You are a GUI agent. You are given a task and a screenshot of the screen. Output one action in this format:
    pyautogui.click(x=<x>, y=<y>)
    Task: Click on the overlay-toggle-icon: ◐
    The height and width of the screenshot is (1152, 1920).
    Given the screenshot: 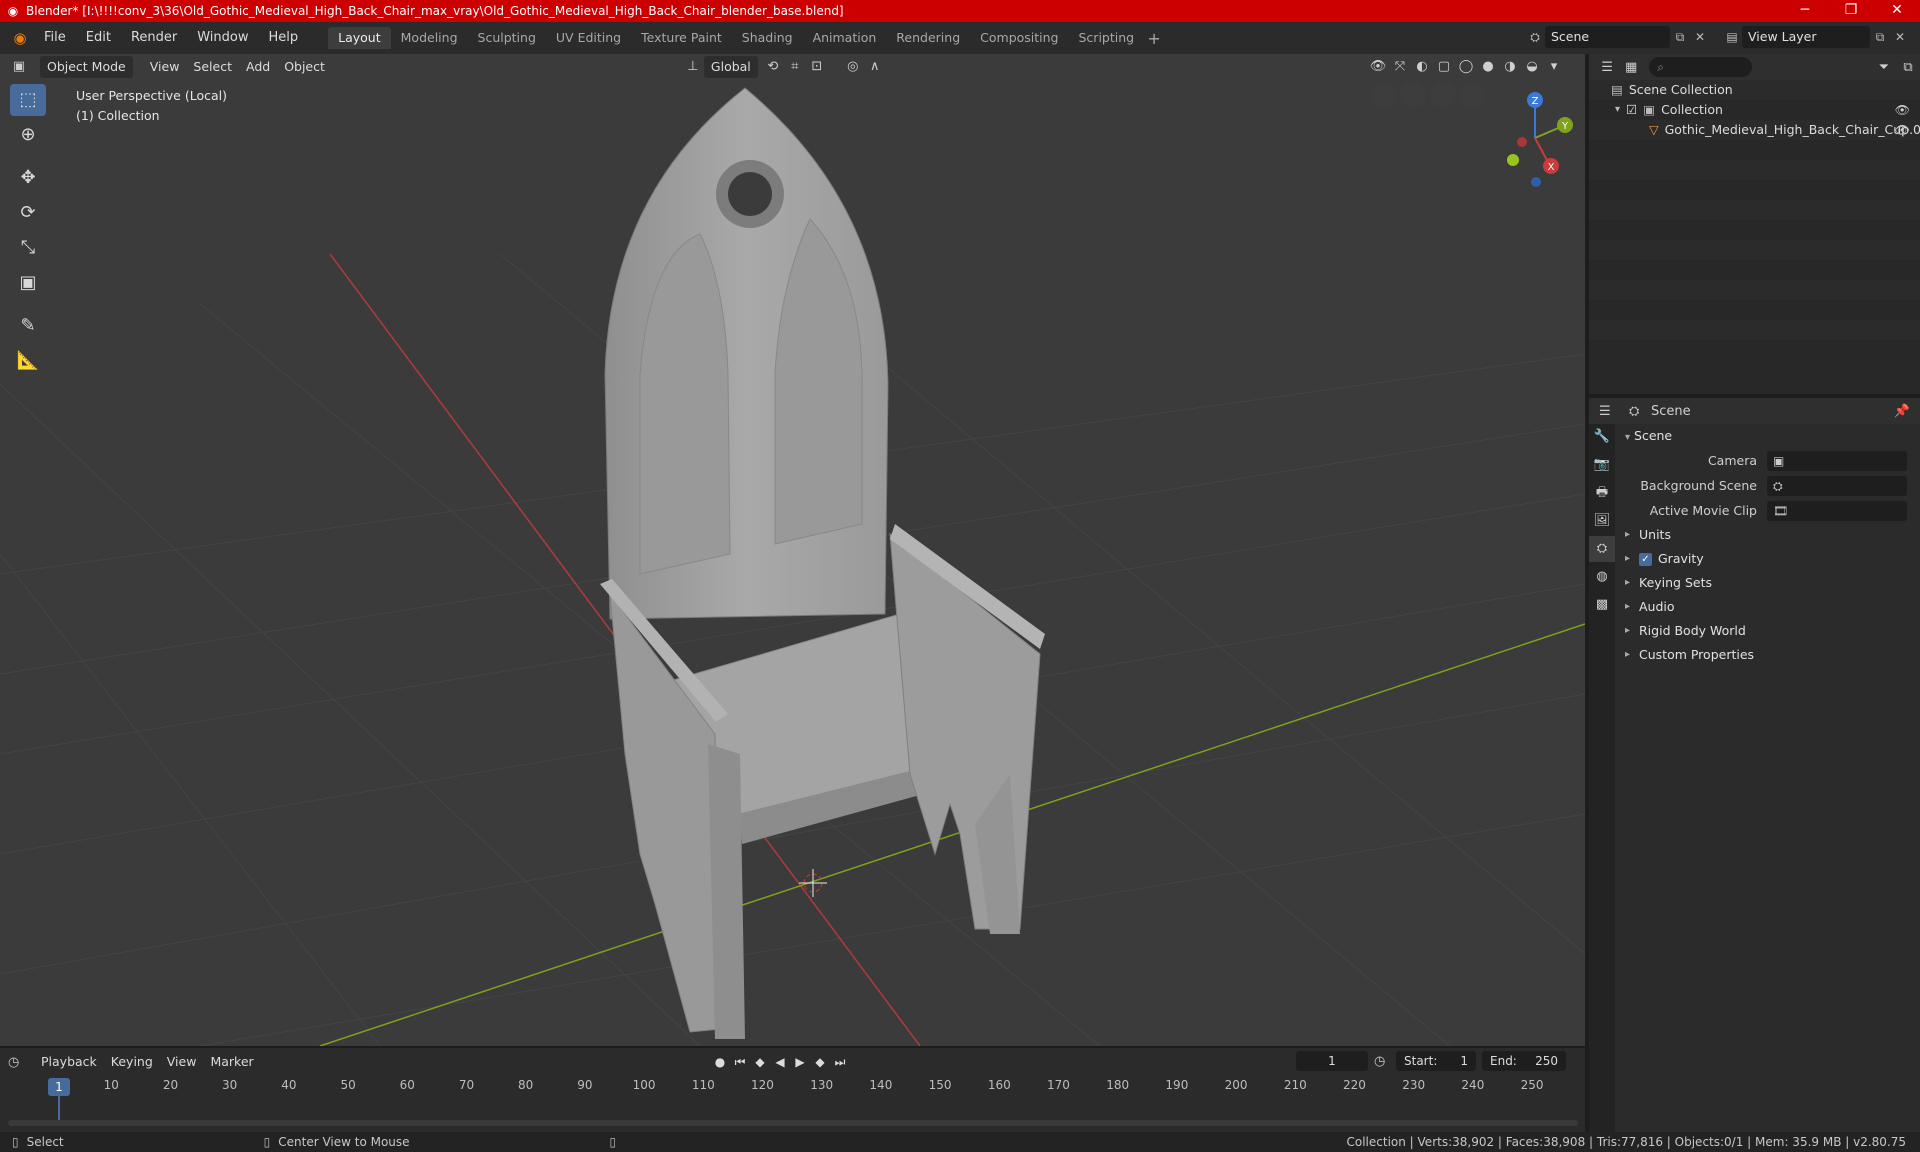 What is the action you would take?
    pyautogui.click(x=1422, y=67)
    